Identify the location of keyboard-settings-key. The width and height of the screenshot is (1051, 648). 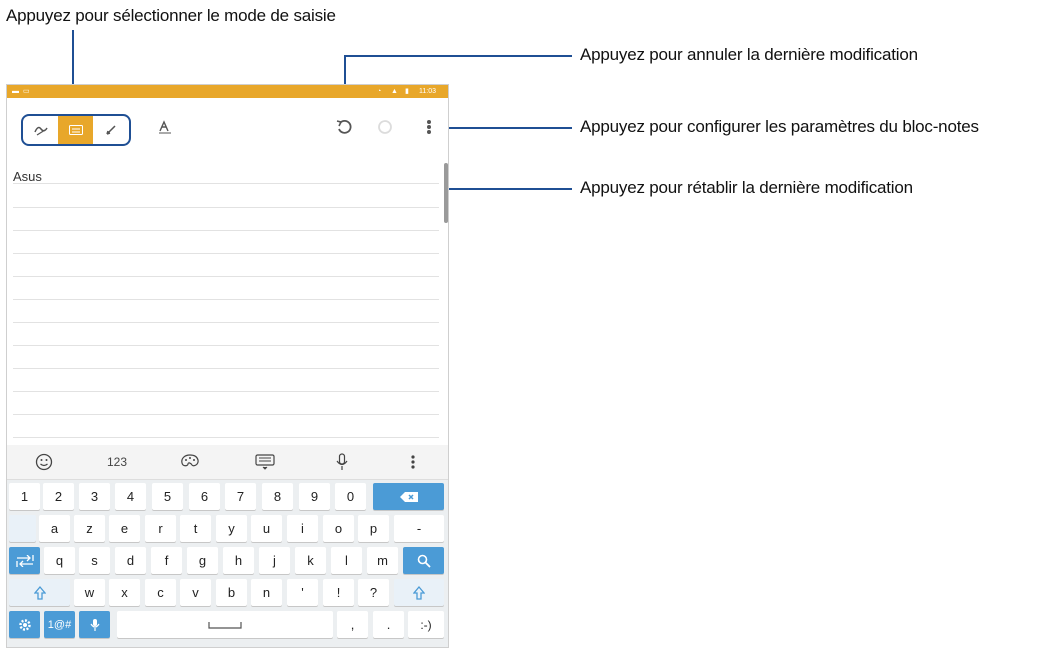
(24, 624).